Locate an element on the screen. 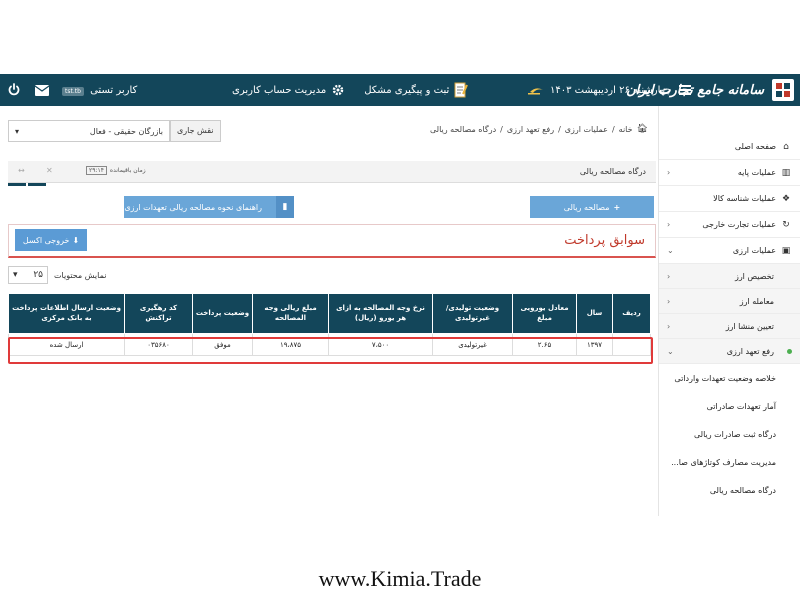  breadcrumb-item-home: خانه is located at coordinates (626, 129).